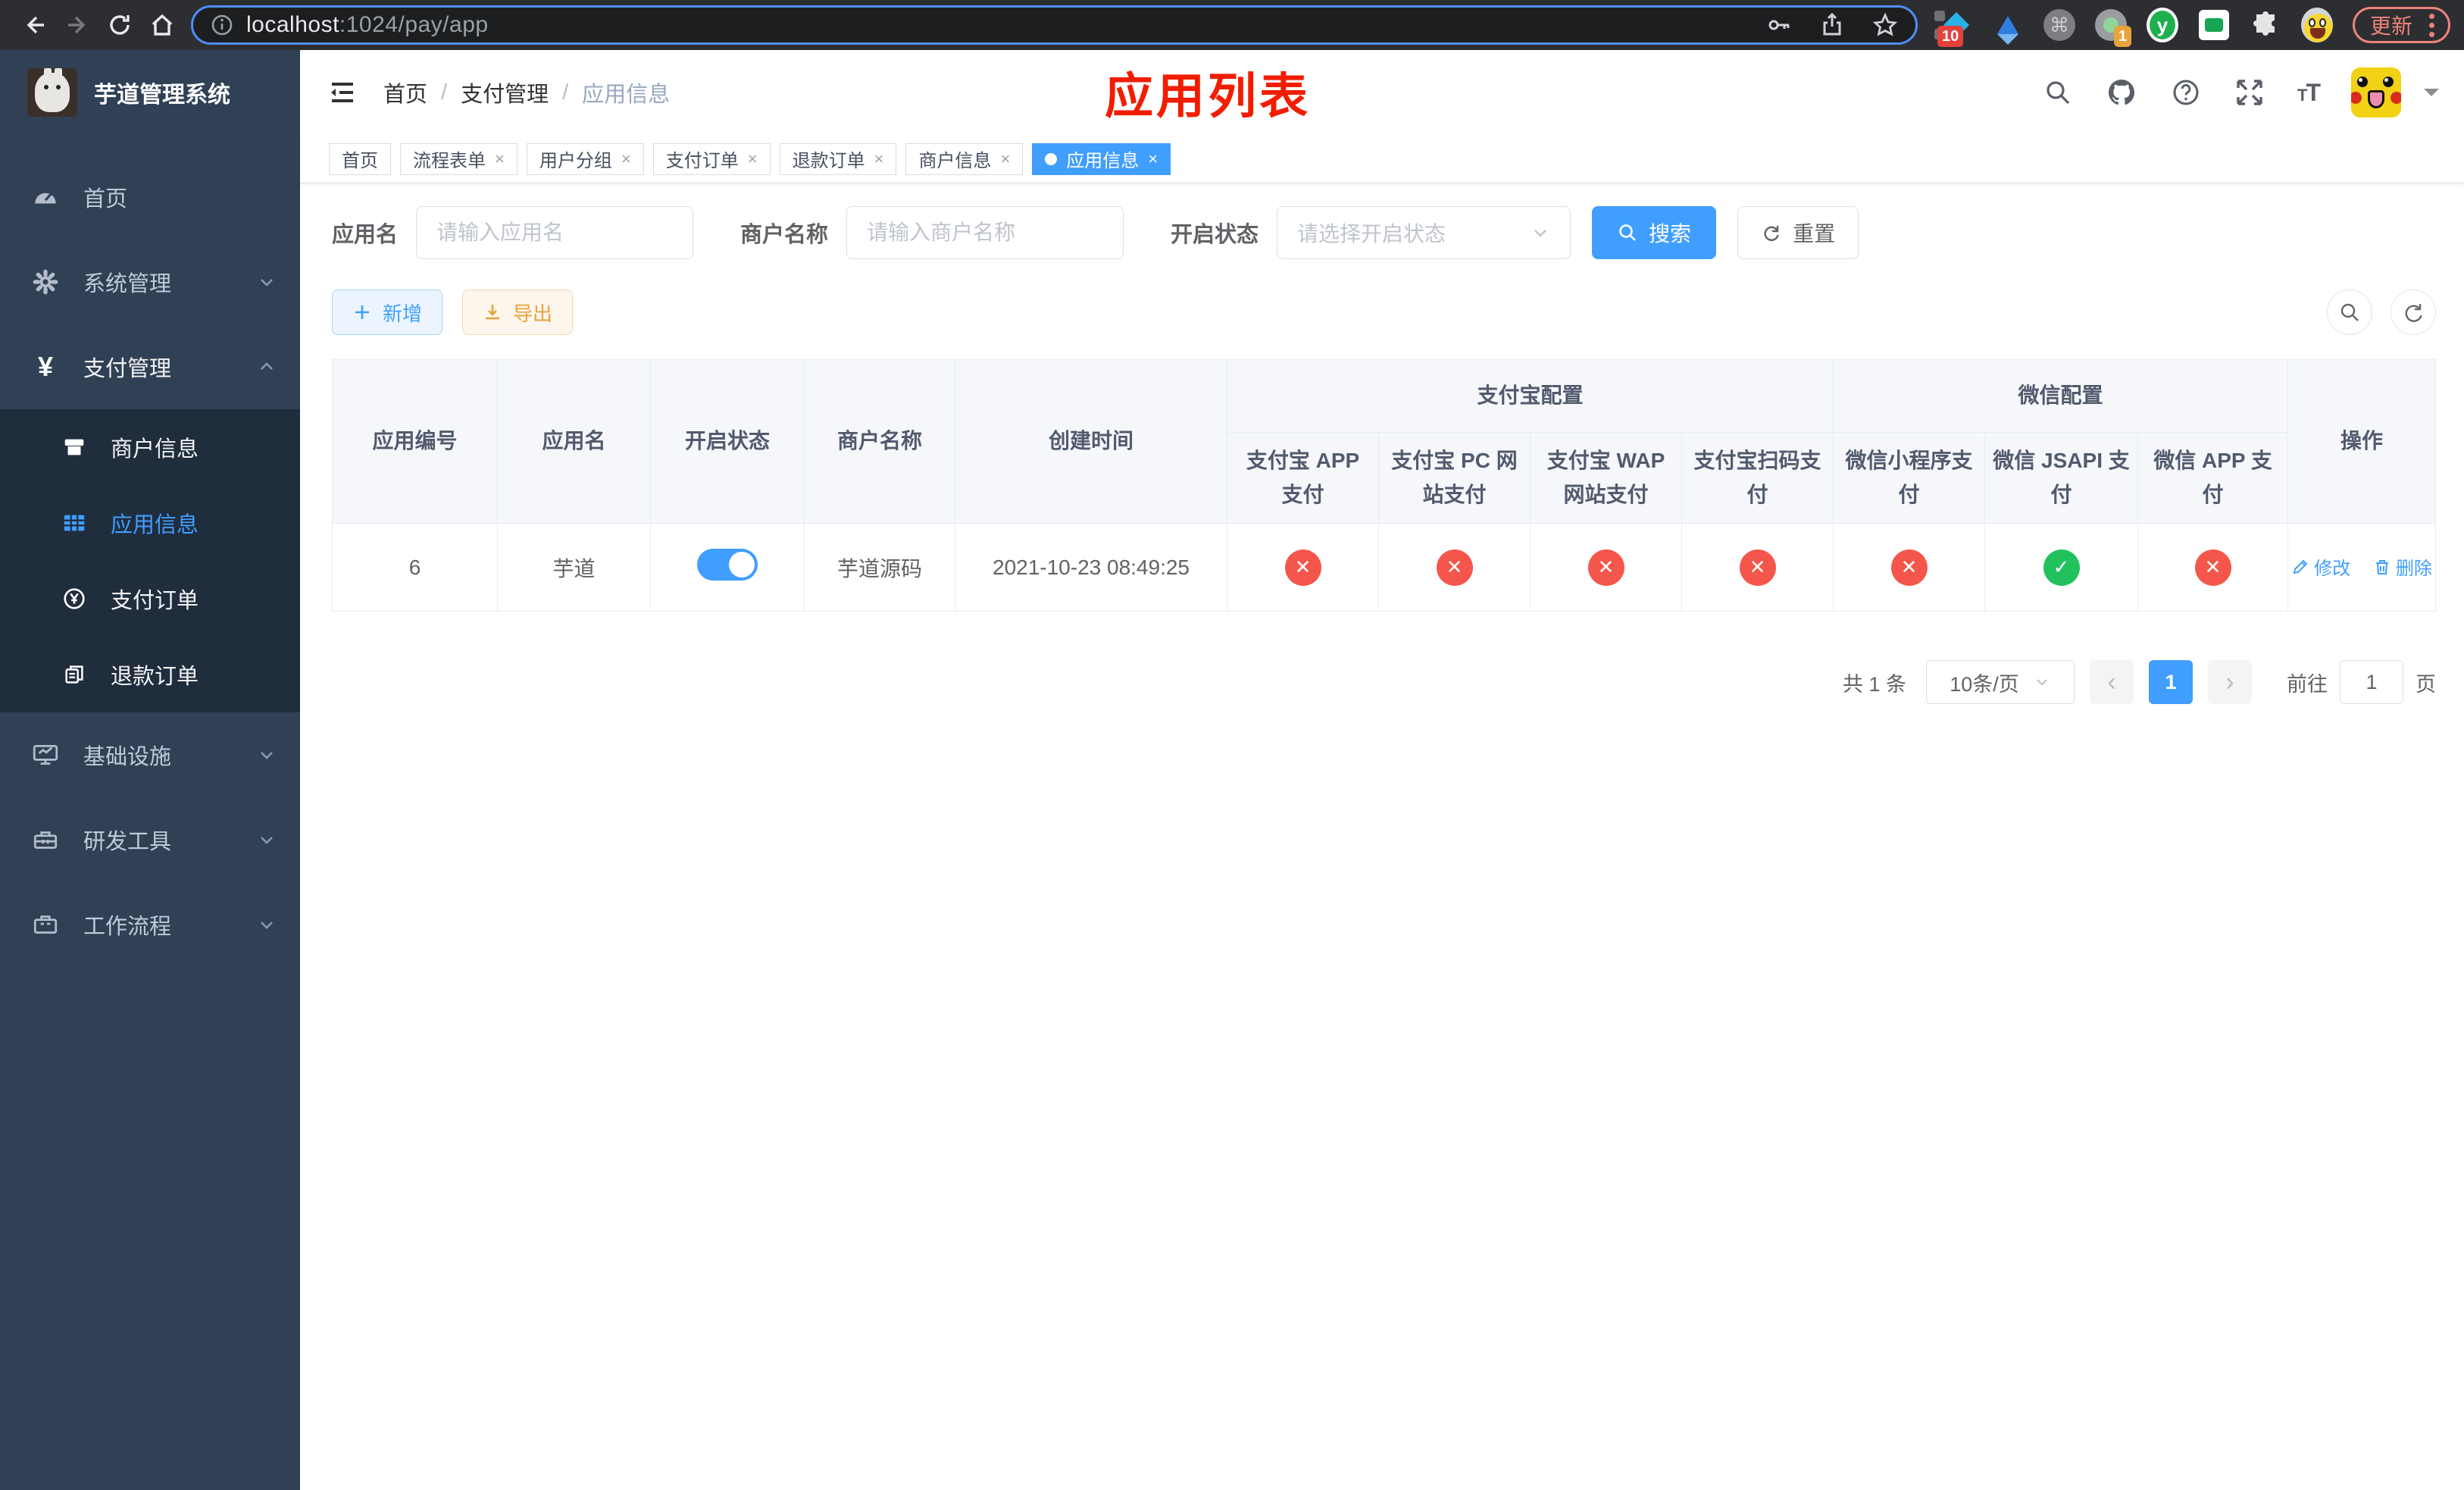  I want to click on extension-y-icon: y, so click(2162, 25).